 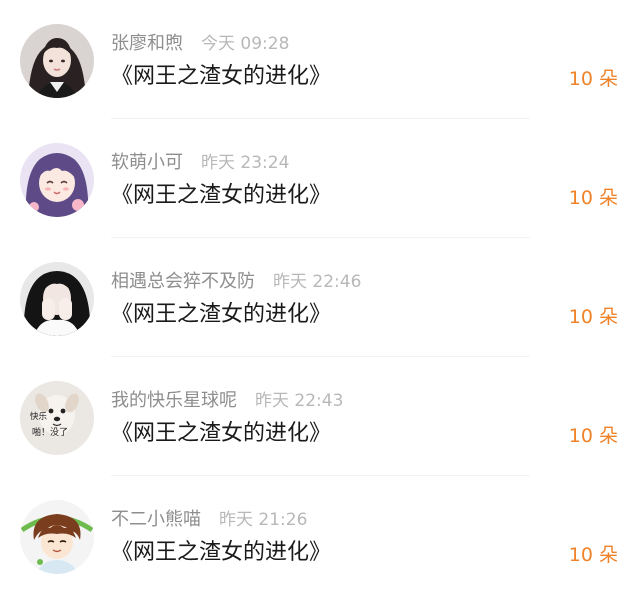 What do you see at coordinates (245, 44) in the screenshot?
I see `comment-time: 今天 09:28` at bounding box center [245, 44].